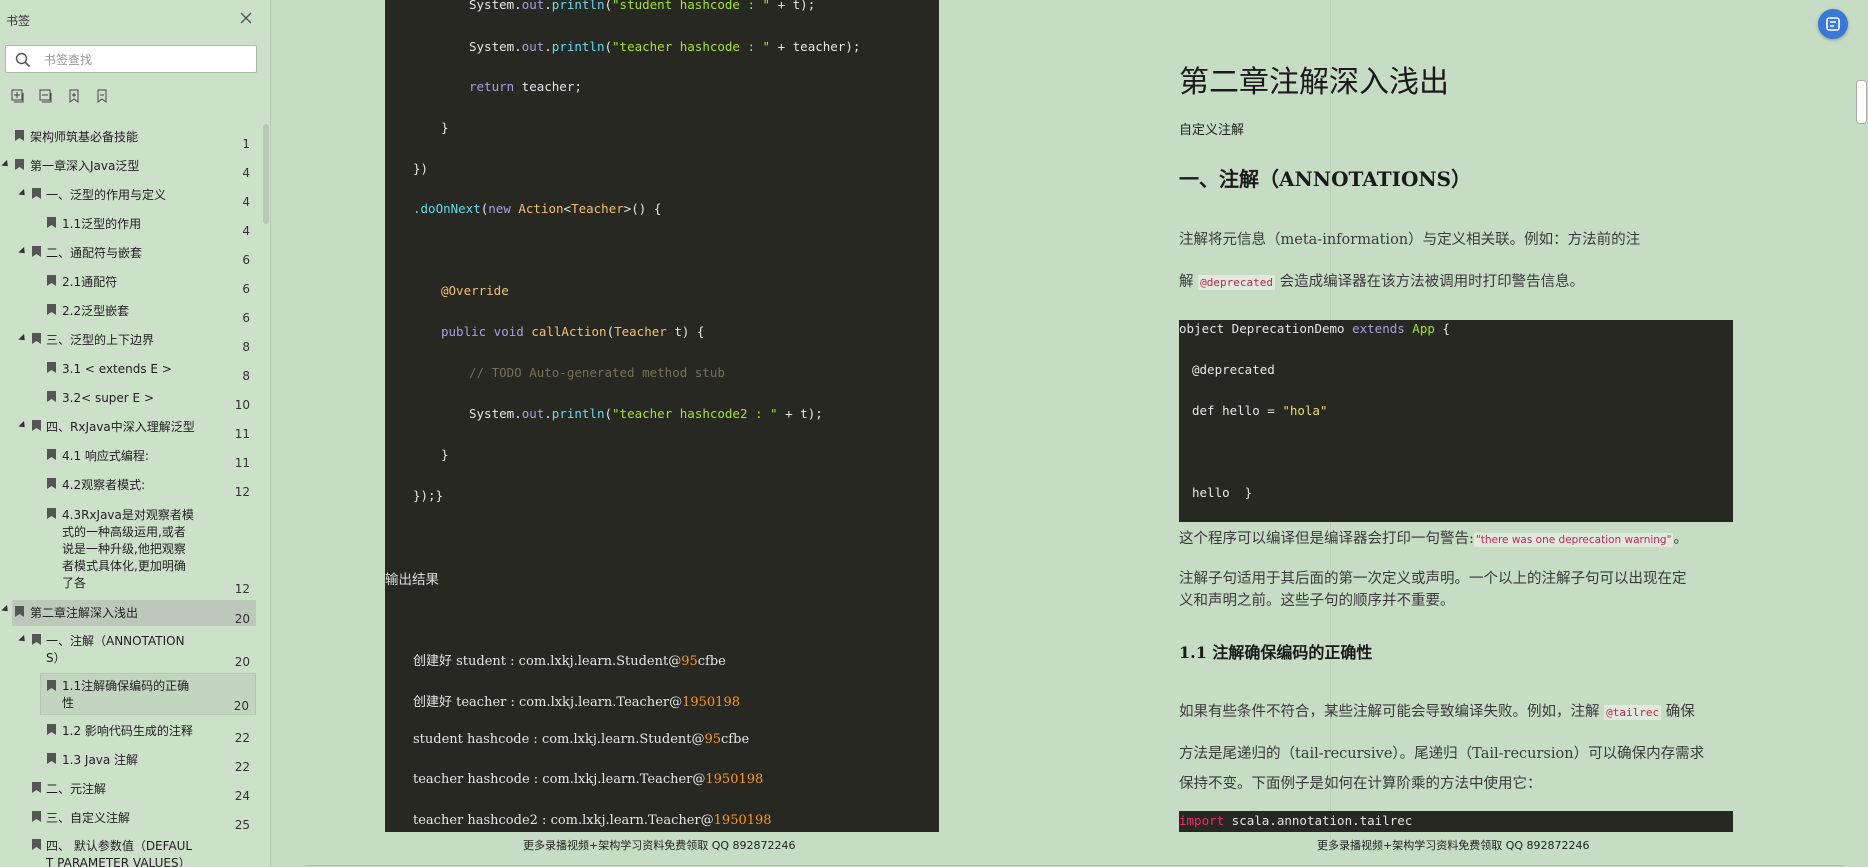 Image resolution: width=1868 pixels, height=867 pixels. What do you see at coordinates (118, 861) in the screenshot?
I see `bookmark-label-line: T PARAMETER VALUES）` at bounding box center [118, 861].